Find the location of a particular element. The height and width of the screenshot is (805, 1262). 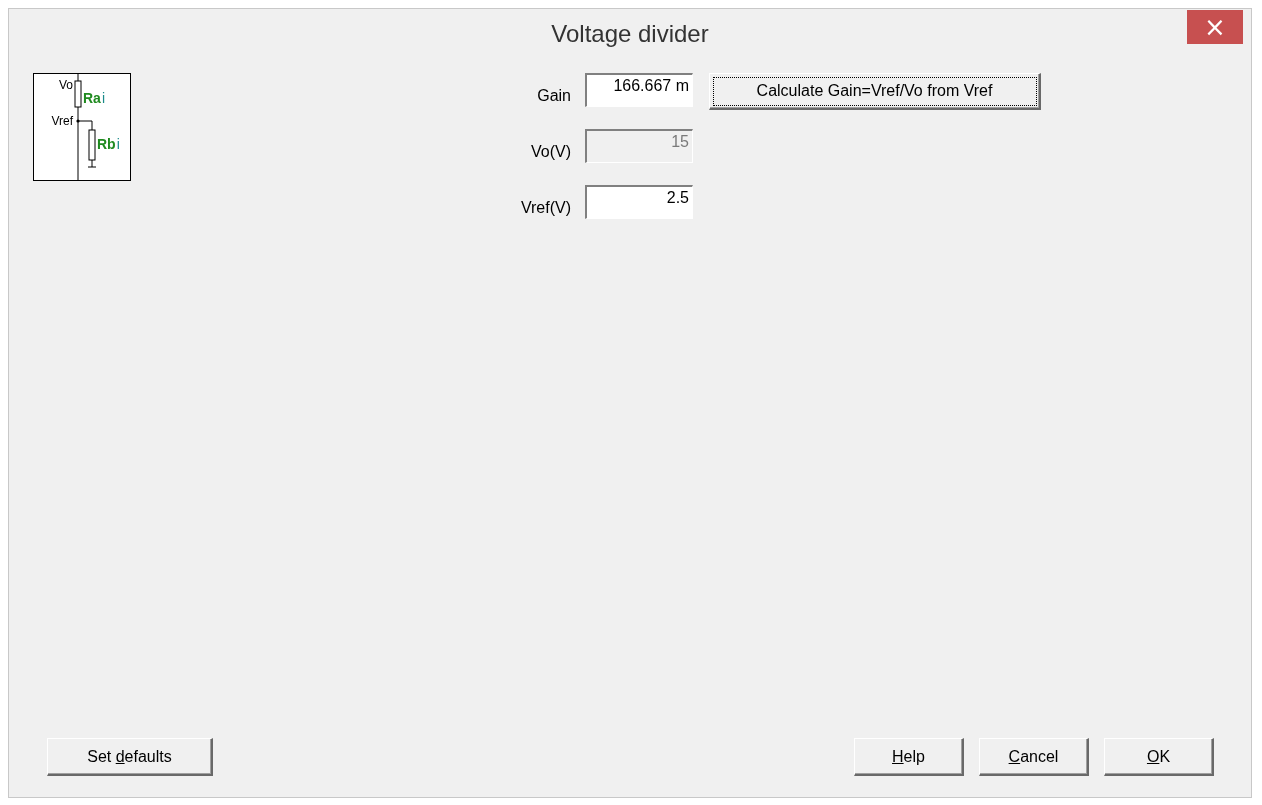

close-button: × is located at coordinates (1215, 27).